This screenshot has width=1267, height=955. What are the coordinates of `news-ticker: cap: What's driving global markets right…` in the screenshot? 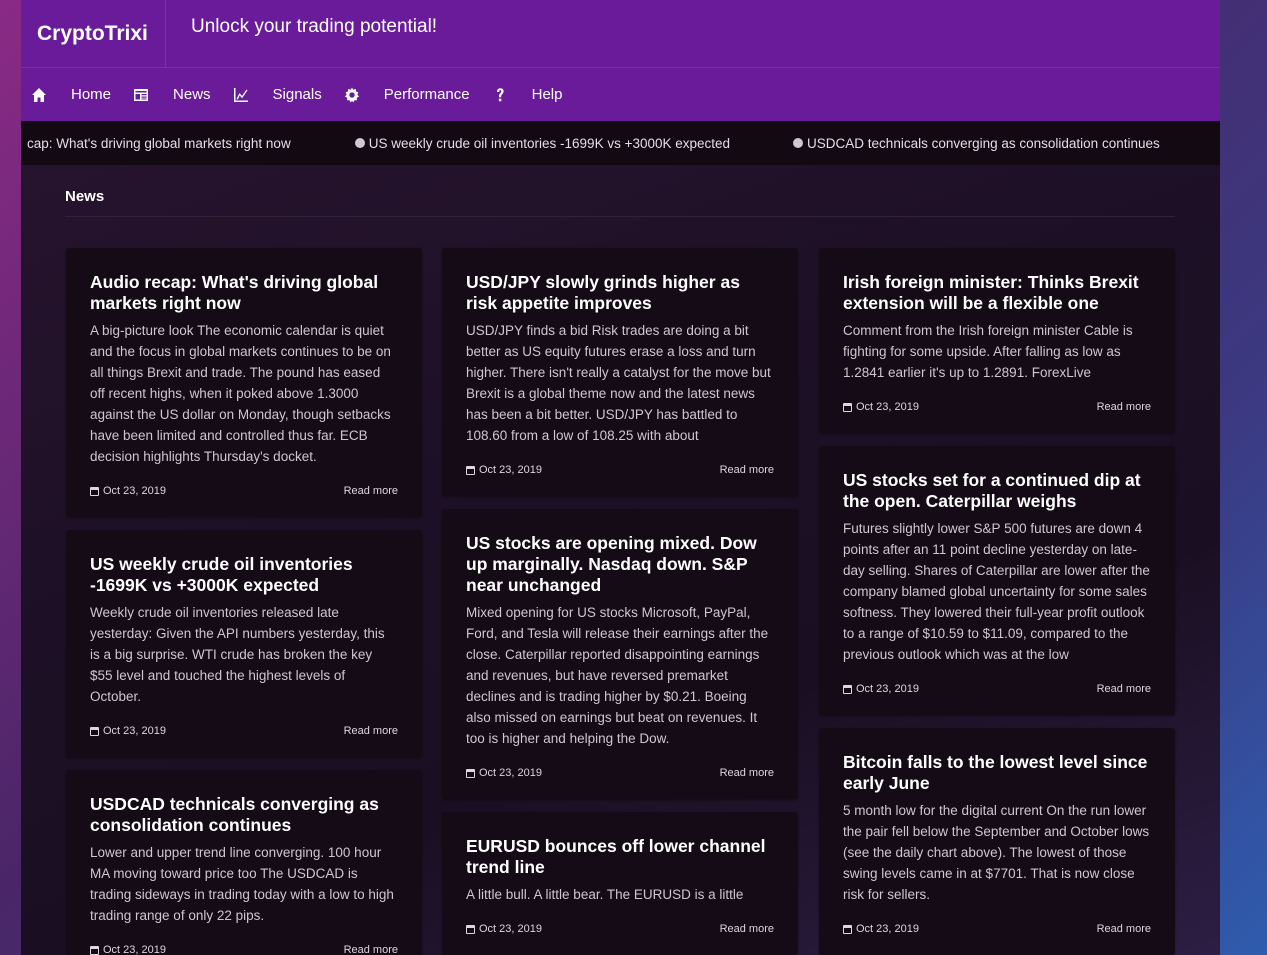 It's located at (620, 143).